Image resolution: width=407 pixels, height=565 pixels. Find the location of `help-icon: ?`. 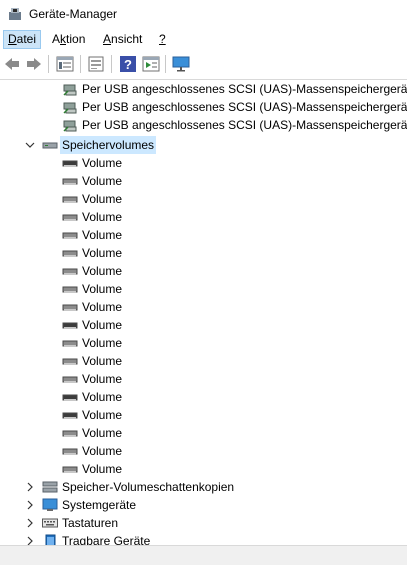

help-icon: ? is located at coordinates (128, 64).